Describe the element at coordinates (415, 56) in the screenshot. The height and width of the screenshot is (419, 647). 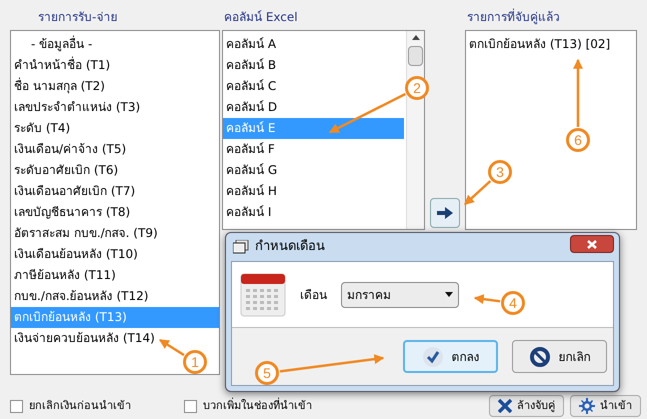
I see `scroll-thumb` at that location.